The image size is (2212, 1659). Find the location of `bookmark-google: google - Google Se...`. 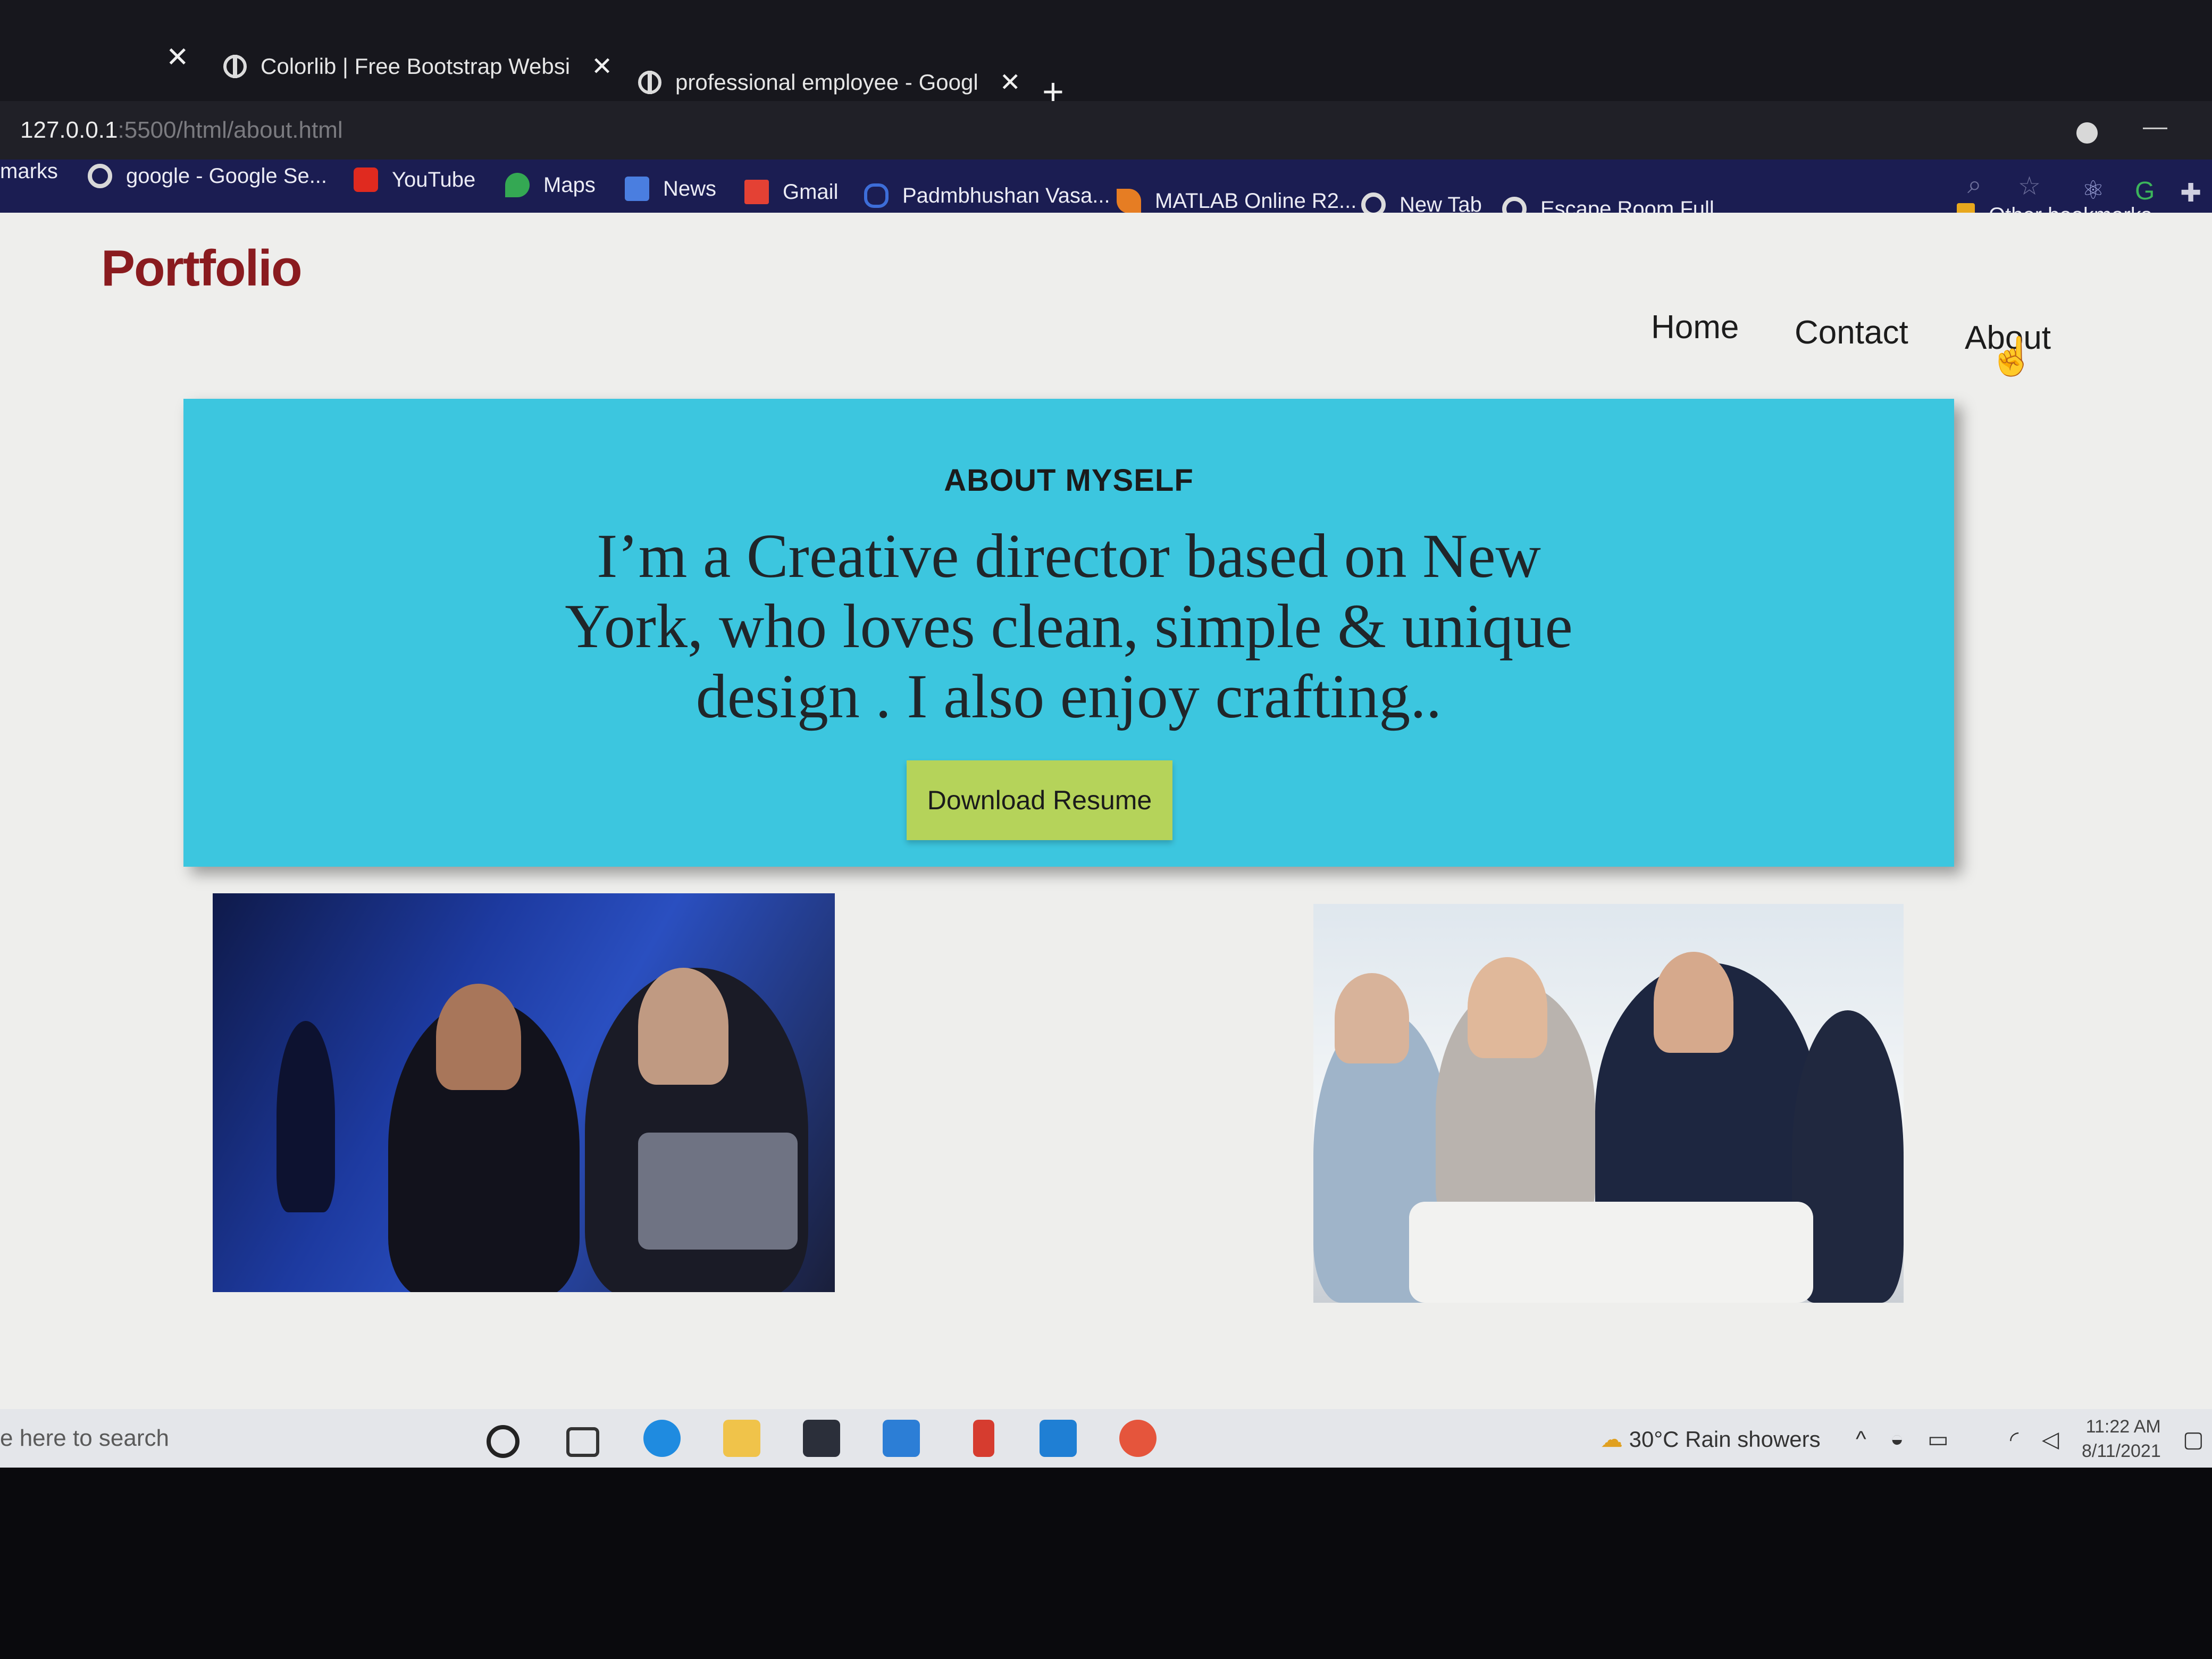

bookmark-google: google - Google Se... is located at coordinates (207, 176).